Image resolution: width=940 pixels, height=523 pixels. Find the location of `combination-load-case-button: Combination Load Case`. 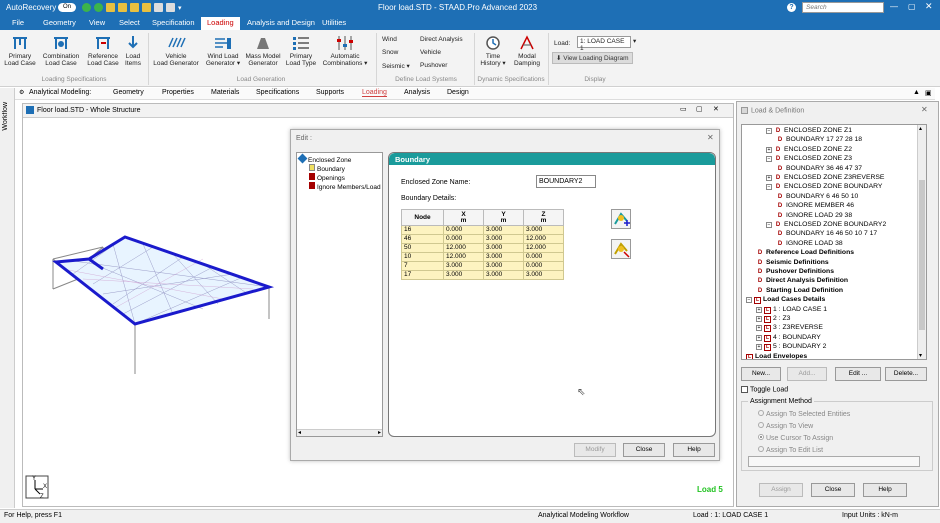

combination-load-case-button: Combination Load Case is located at coordinates (61, 51).